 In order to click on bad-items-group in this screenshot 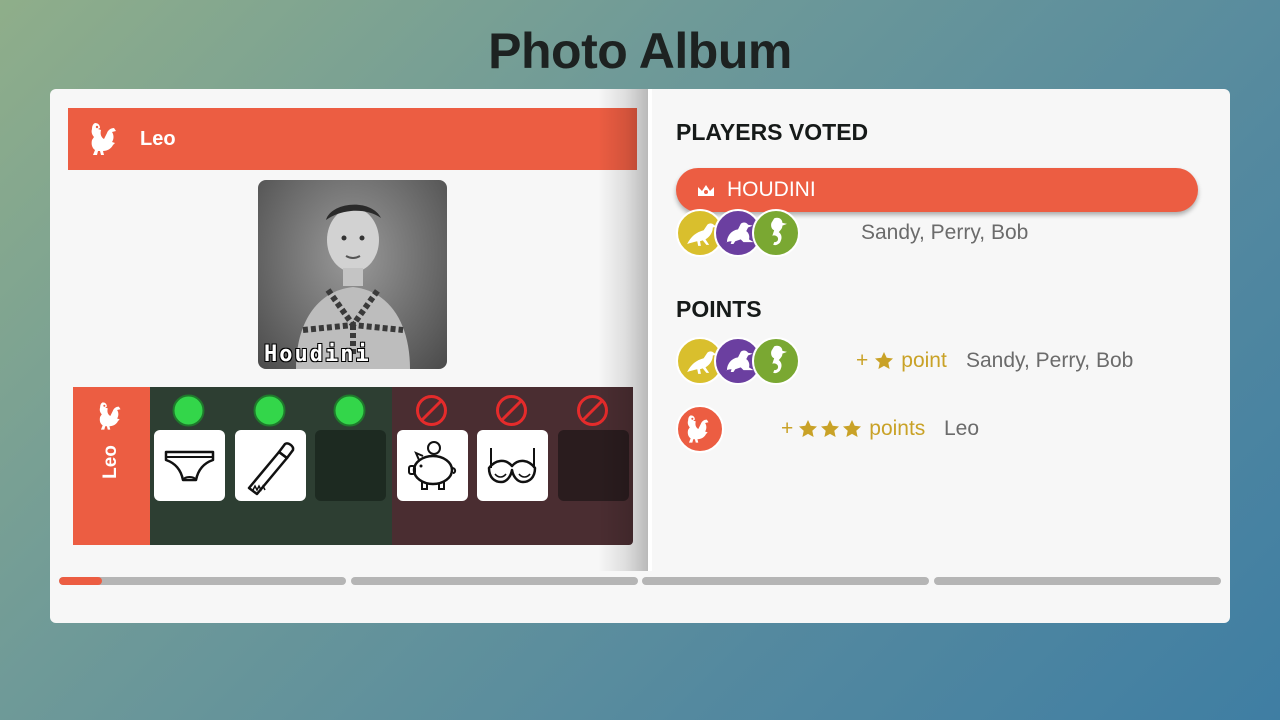, I will do `click(512, 466)`.